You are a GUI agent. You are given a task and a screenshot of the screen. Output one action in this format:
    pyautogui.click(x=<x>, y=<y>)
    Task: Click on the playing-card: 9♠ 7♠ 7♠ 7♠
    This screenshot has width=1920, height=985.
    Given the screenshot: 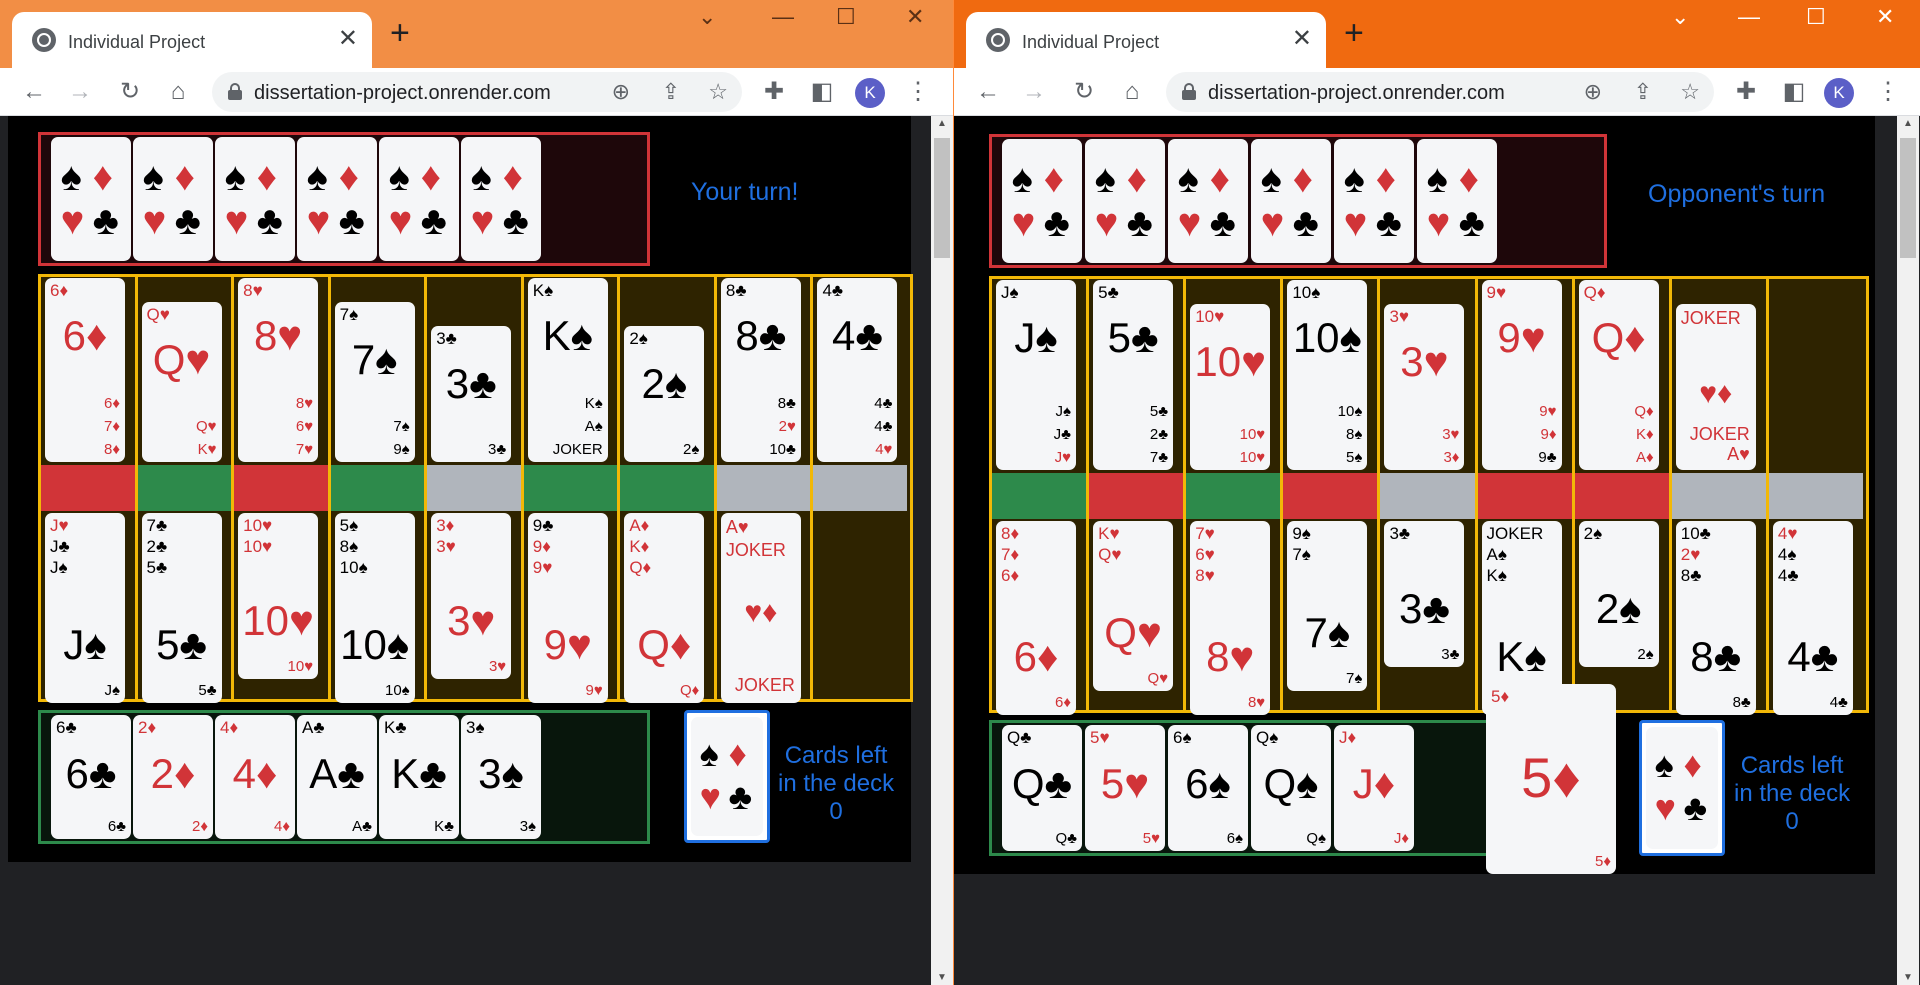 What is the action you would take?
    pyautogui.click(x=1327, y=606)
    